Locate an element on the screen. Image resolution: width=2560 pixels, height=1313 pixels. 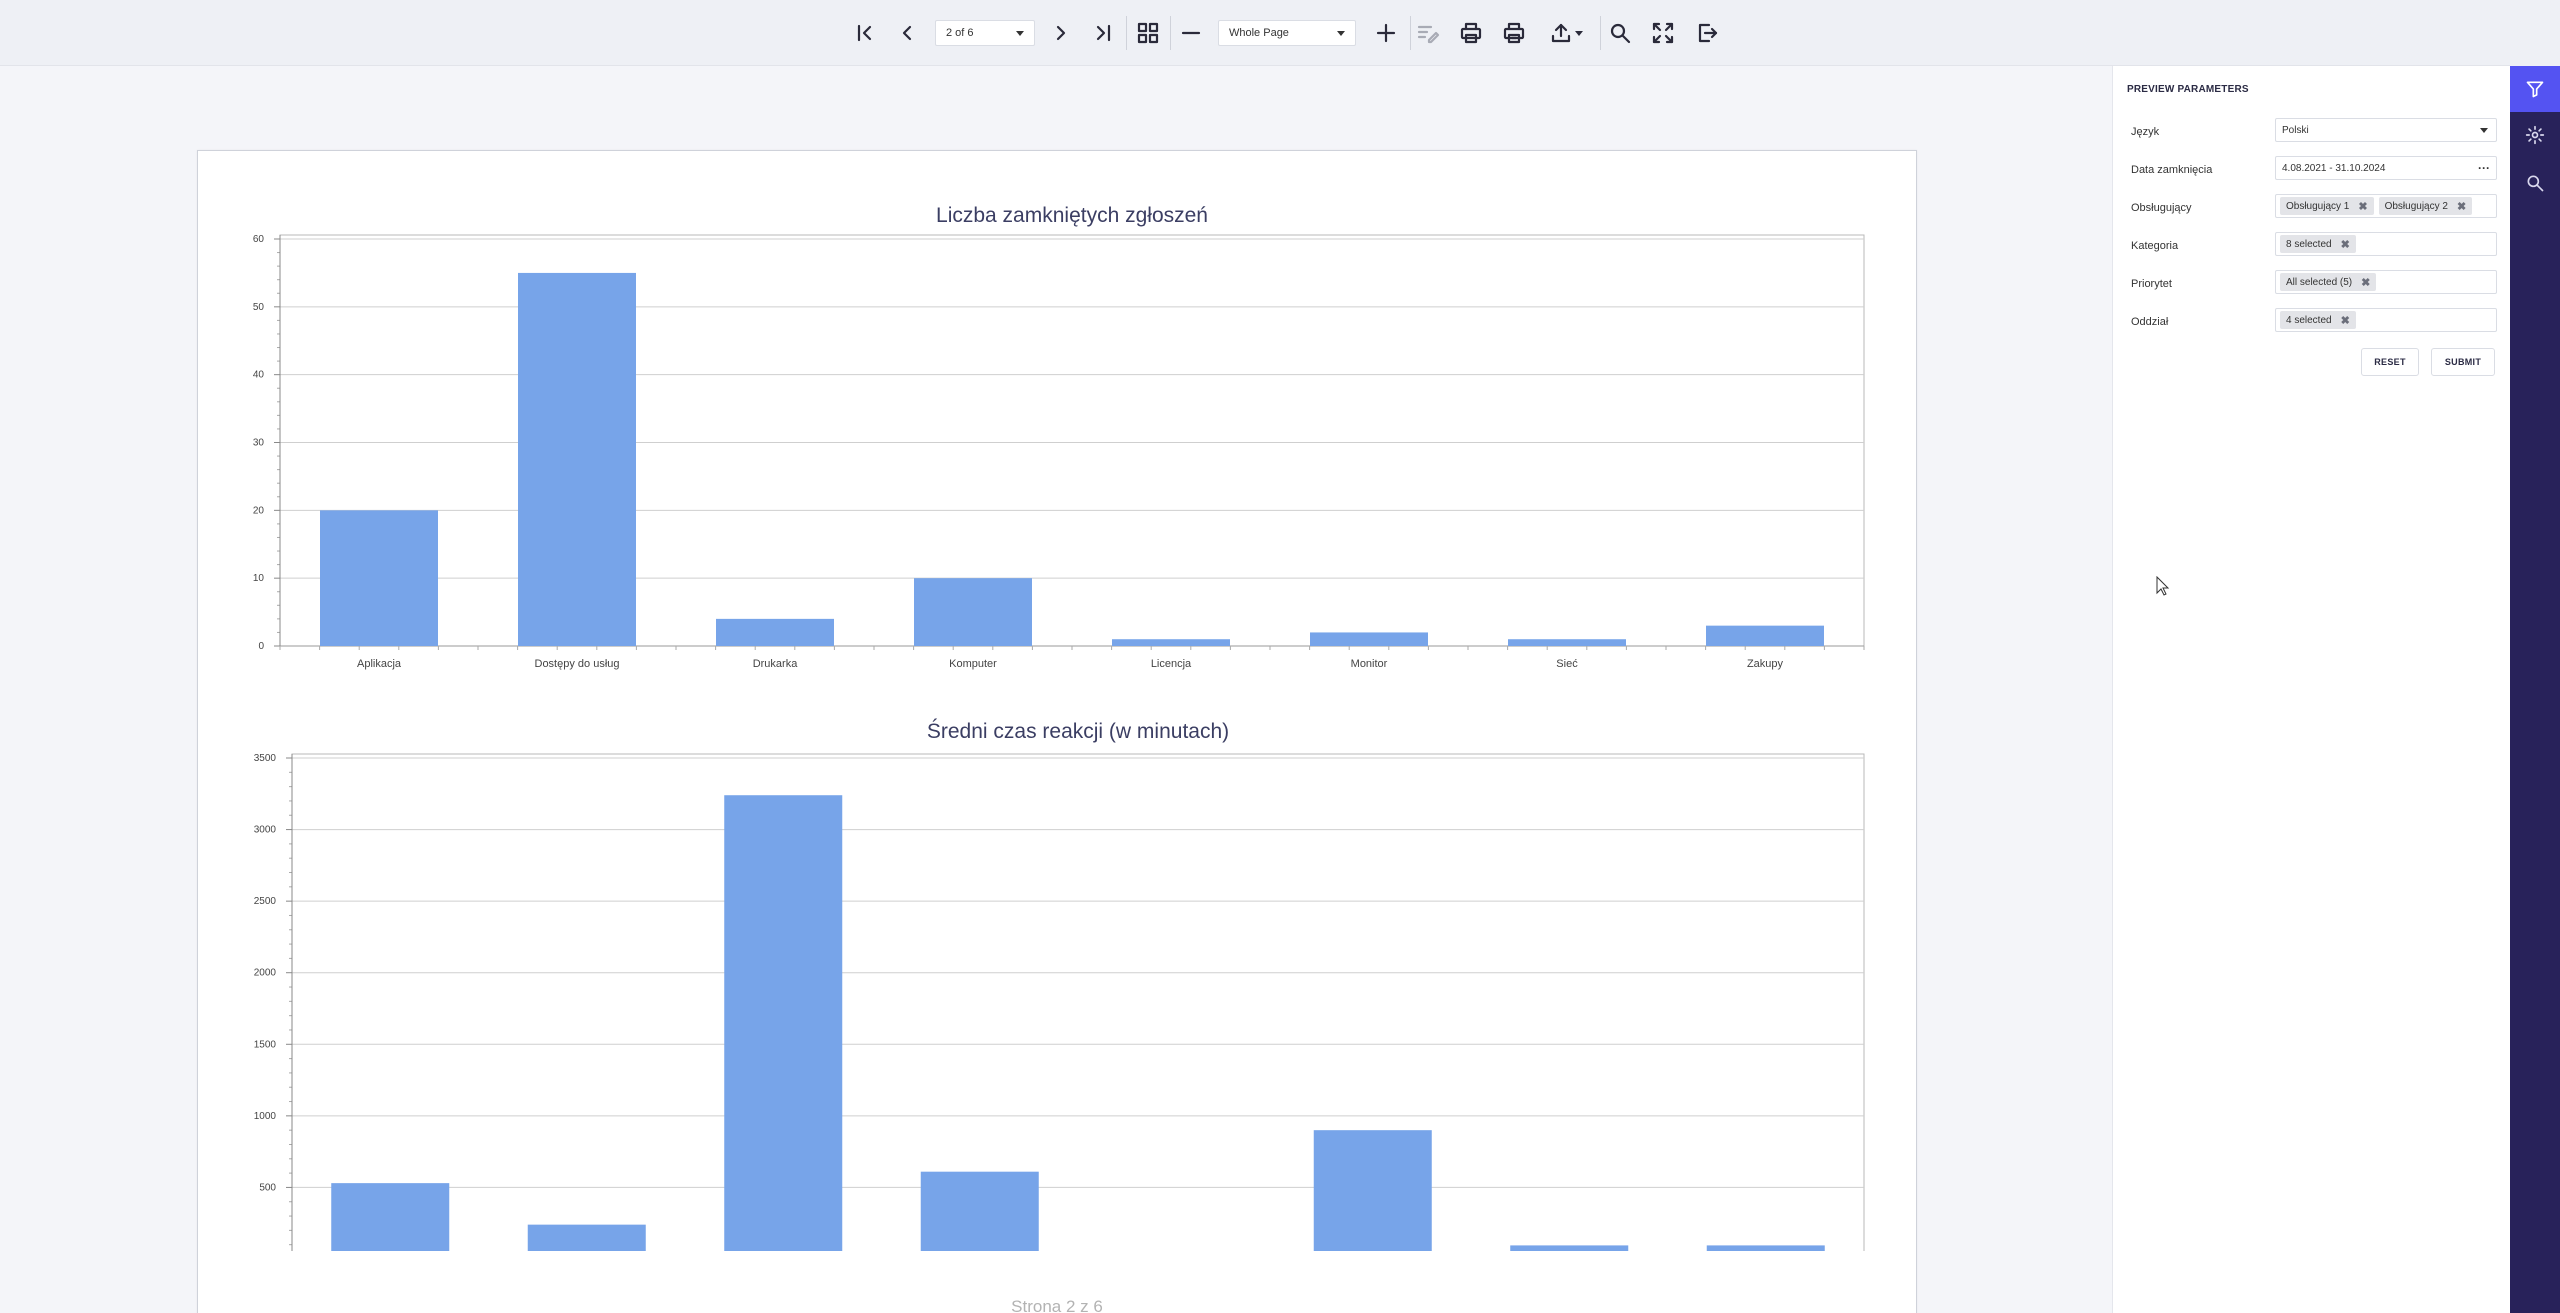
printer-icon is located at coordinates (1471, 33).